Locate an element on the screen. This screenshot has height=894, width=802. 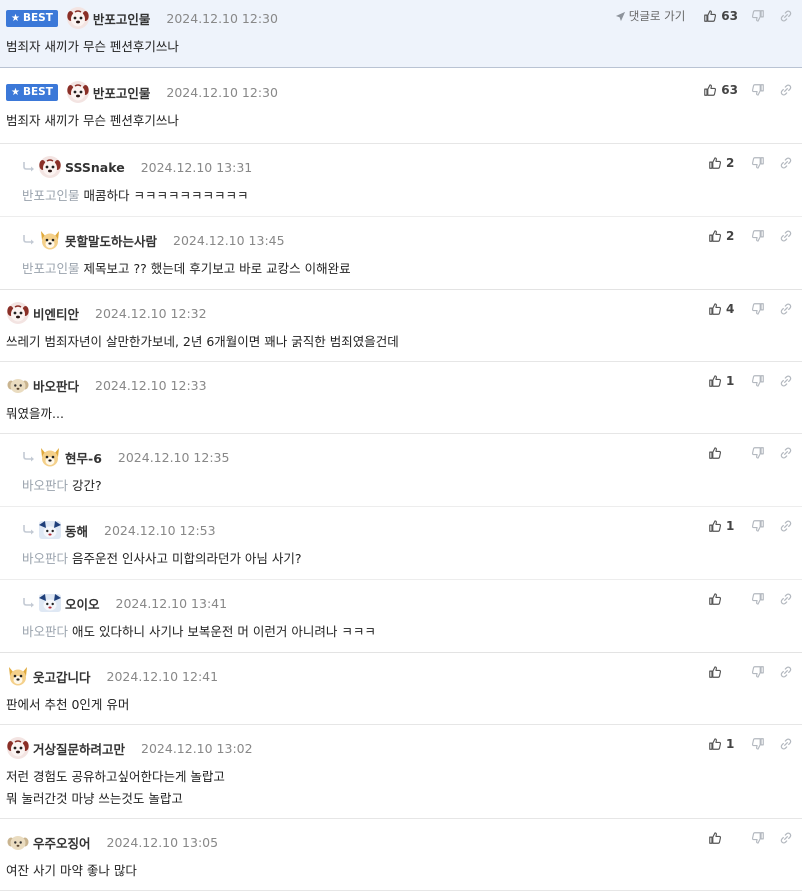
comment-text: 저런 경험도 공유하고싶어한다는게 놀랍고 뭐 눌러간것 마냥 쓰는것도 놀랍고 is located at coordinates (115, 787).